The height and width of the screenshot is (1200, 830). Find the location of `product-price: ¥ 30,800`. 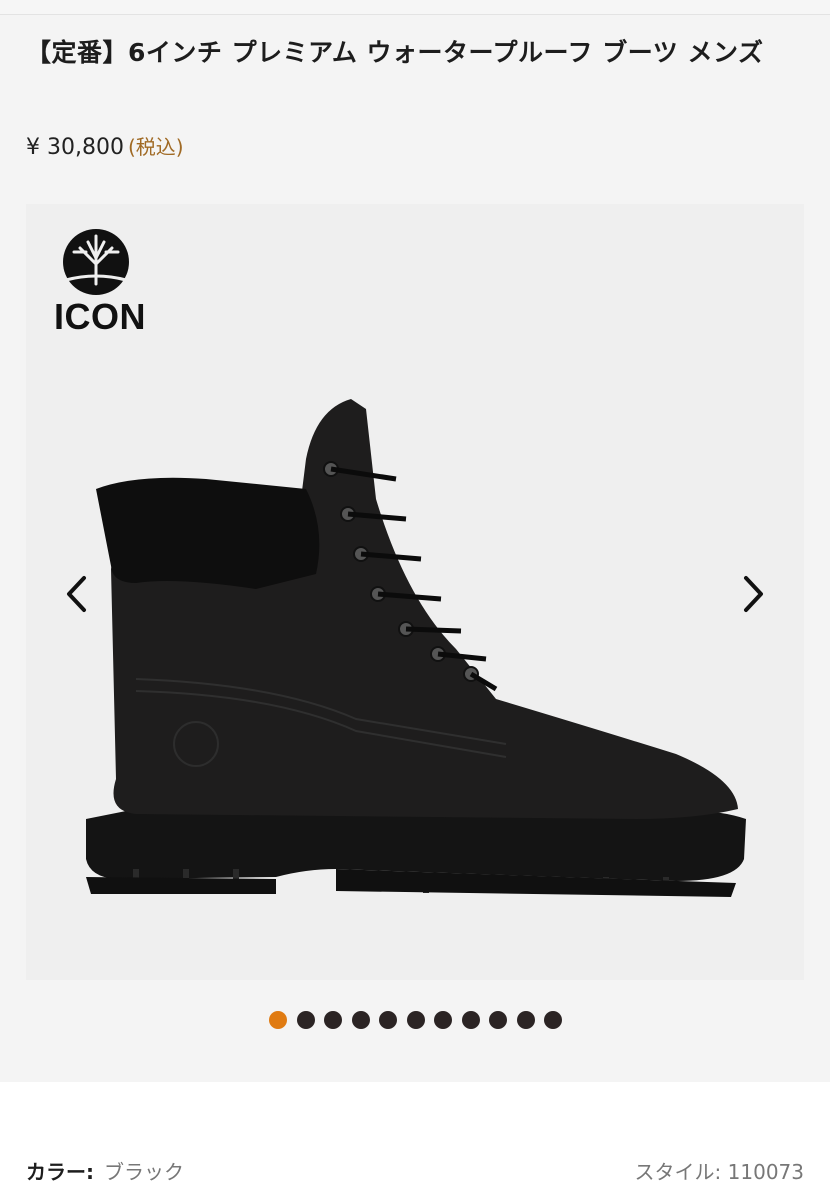

product-price: ¥ 30,800 is located at coordinates (75, 147).